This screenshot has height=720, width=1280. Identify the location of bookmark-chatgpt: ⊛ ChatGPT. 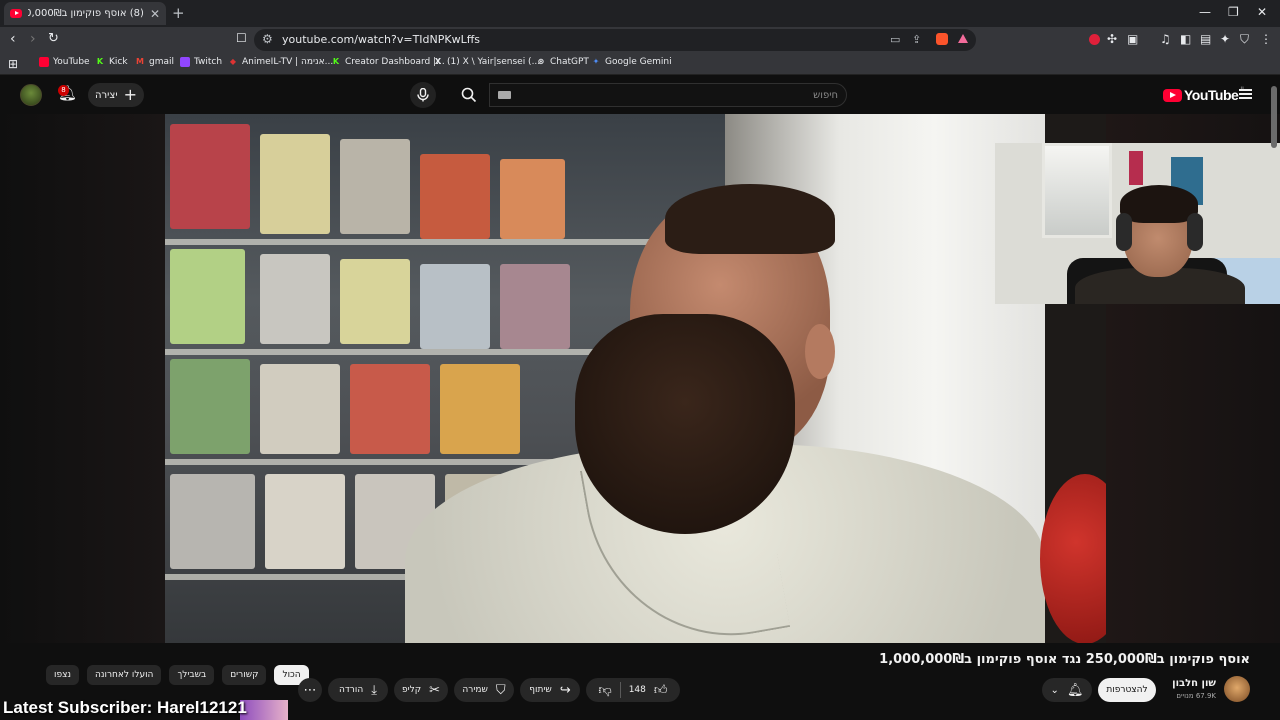
(562, 62).